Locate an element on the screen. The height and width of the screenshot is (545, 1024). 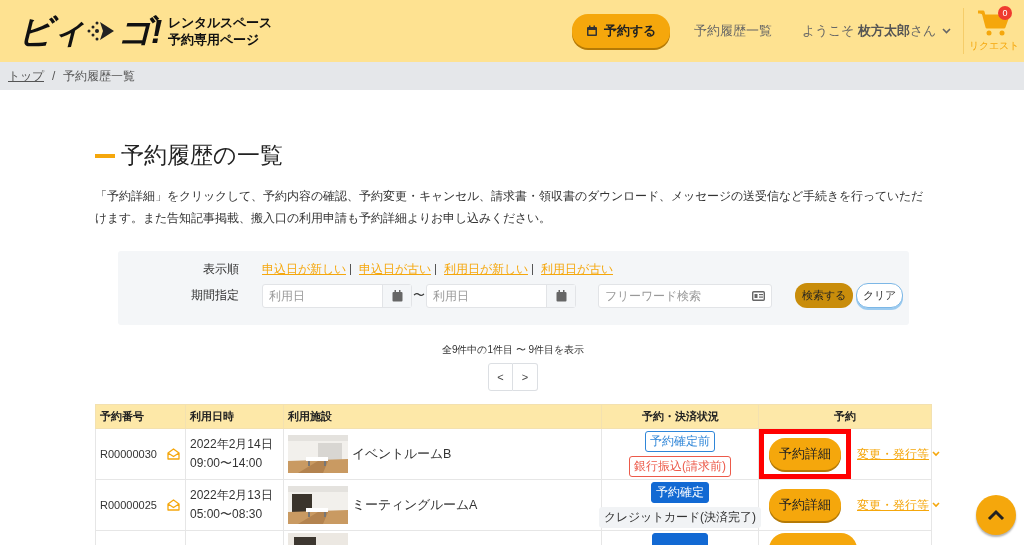
status-badge: 予約確定 is located at coordinates (680, 492).